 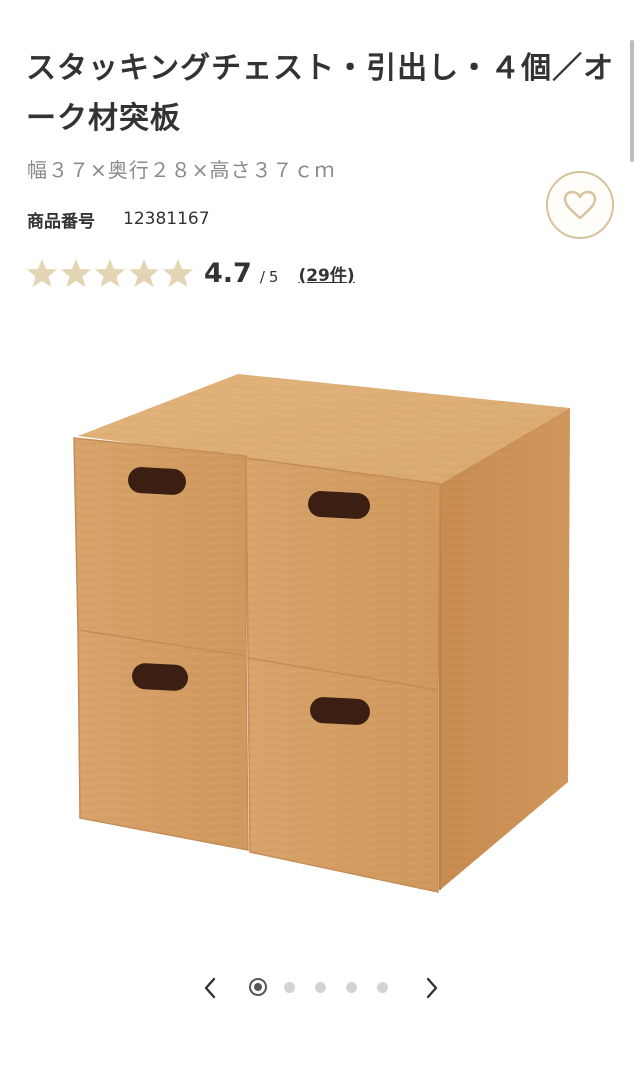 I want to click on image-carousel-nav, so click(x=320, y=988).